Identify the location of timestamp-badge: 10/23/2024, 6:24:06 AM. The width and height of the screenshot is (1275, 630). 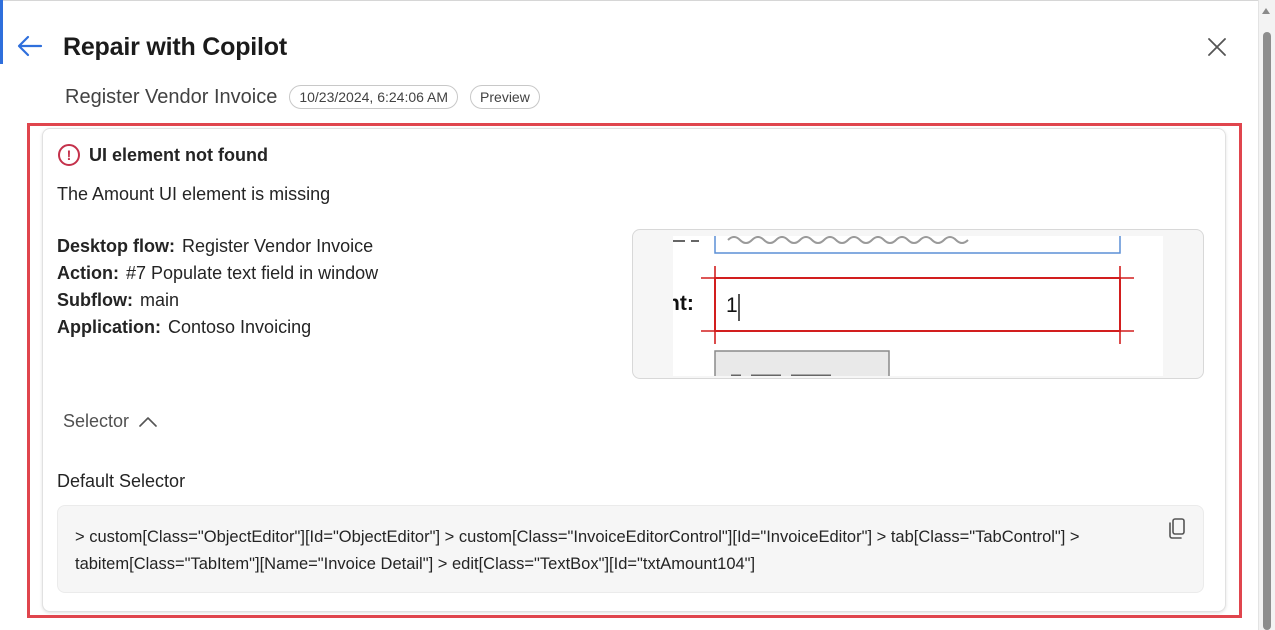
(374, 97).